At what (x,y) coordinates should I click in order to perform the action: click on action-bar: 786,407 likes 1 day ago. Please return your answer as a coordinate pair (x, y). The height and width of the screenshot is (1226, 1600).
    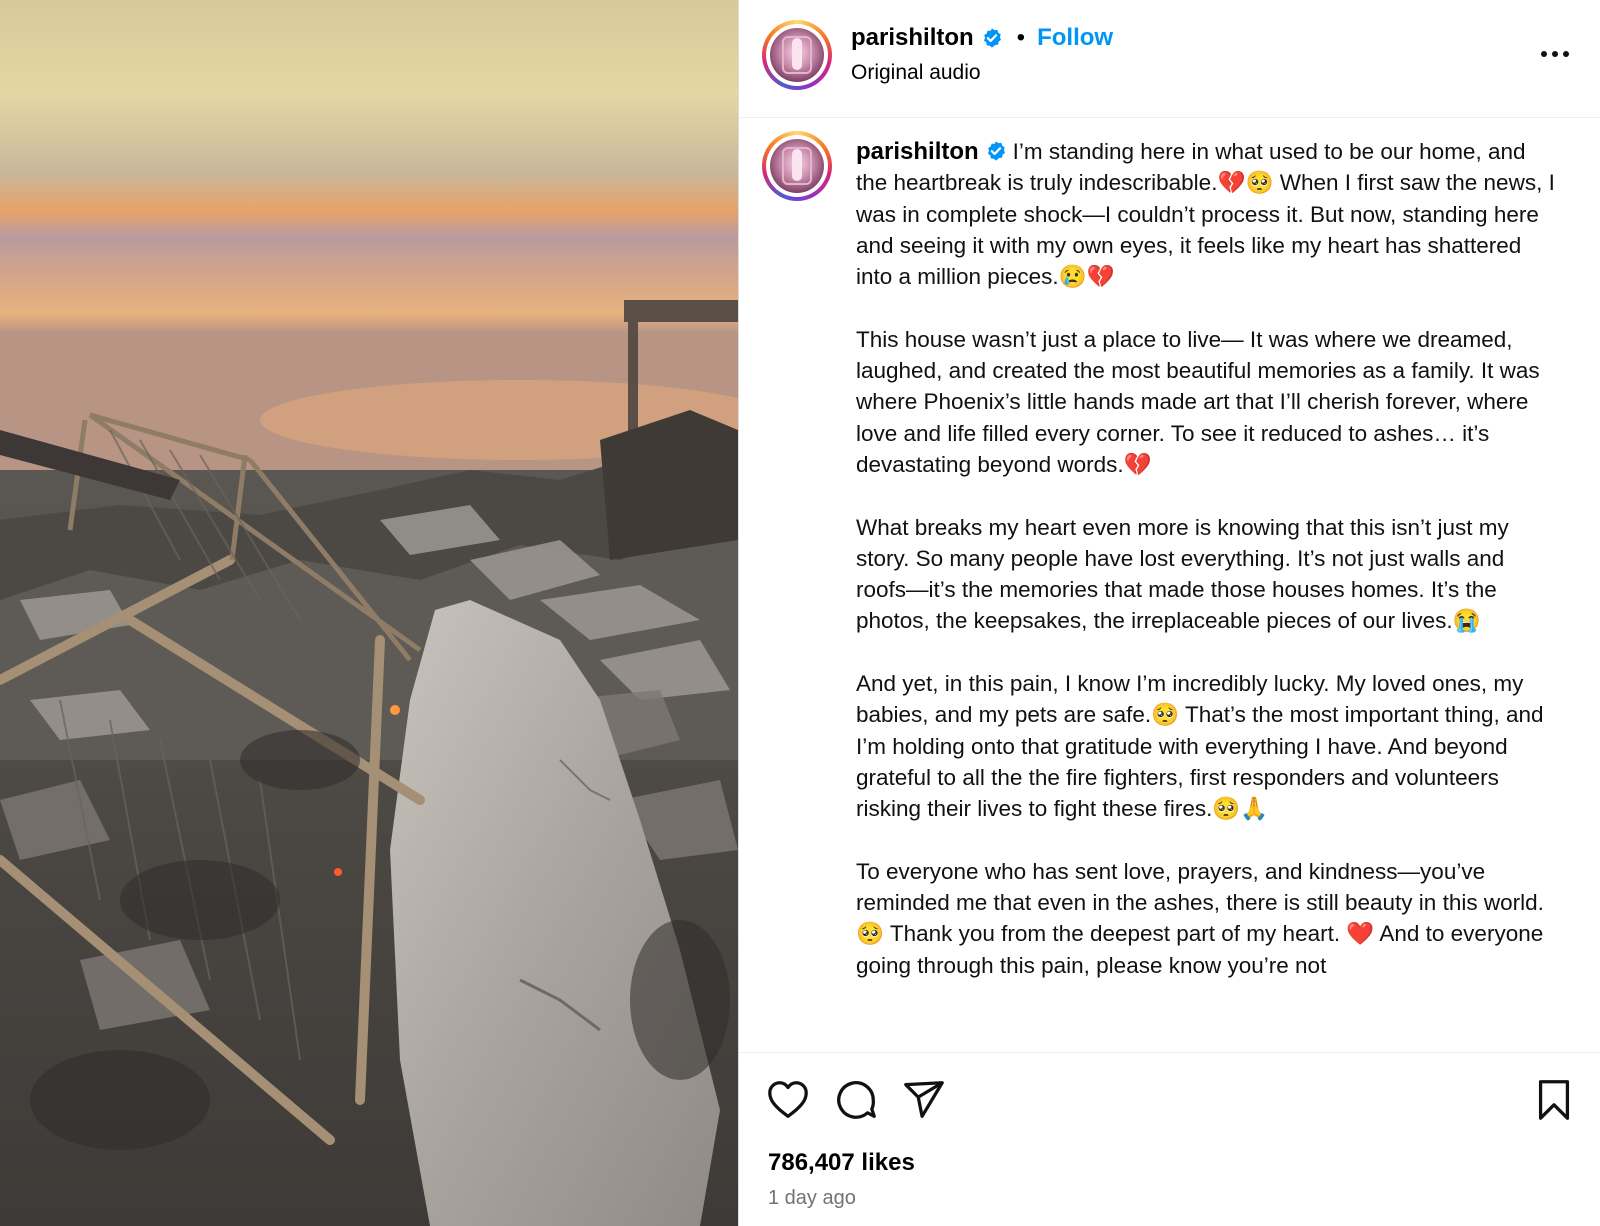
    Looking at the image, I should click on (1169, 1139).